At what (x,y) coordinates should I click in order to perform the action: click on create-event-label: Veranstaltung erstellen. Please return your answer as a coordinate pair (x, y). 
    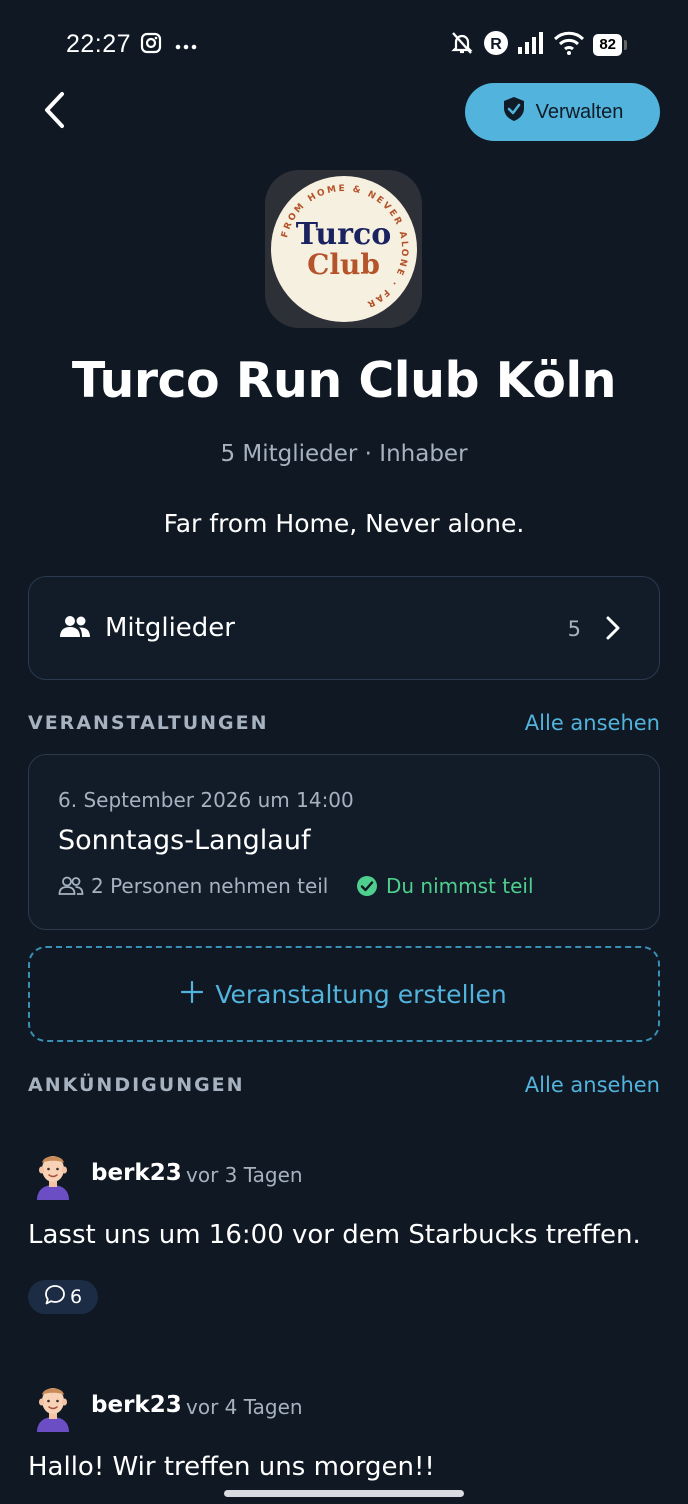
    Looking at the image, I should click on (361, 994).